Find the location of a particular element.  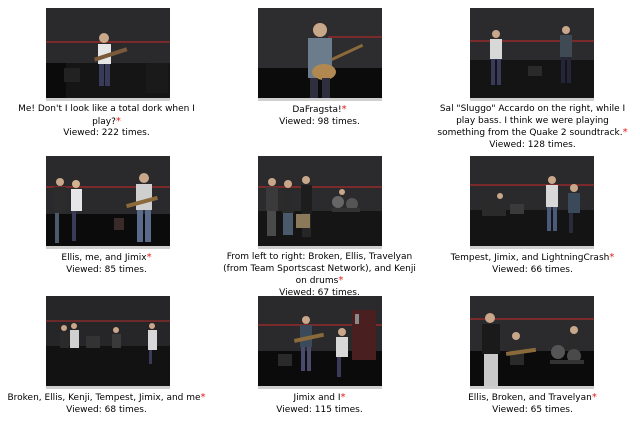

gallery-item: Ellis, me, and Jimix* Viewed: 85 times. is located at coordinates (106, 218).